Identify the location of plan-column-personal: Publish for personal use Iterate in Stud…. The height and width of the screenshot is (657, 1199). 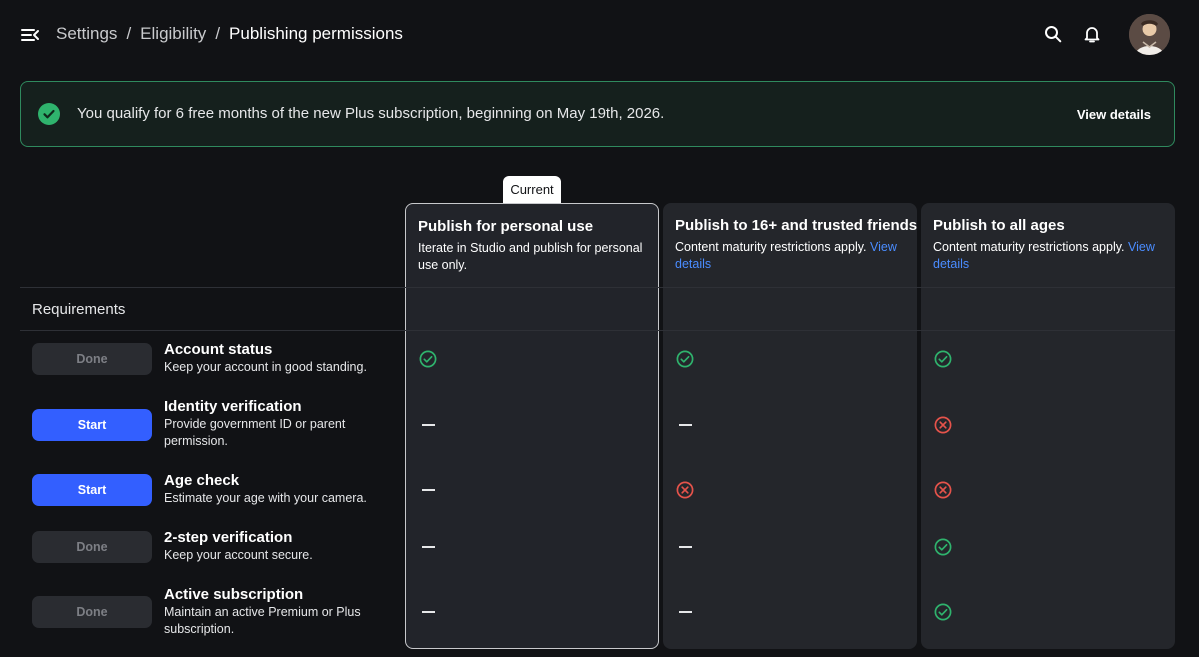
(532, 426).